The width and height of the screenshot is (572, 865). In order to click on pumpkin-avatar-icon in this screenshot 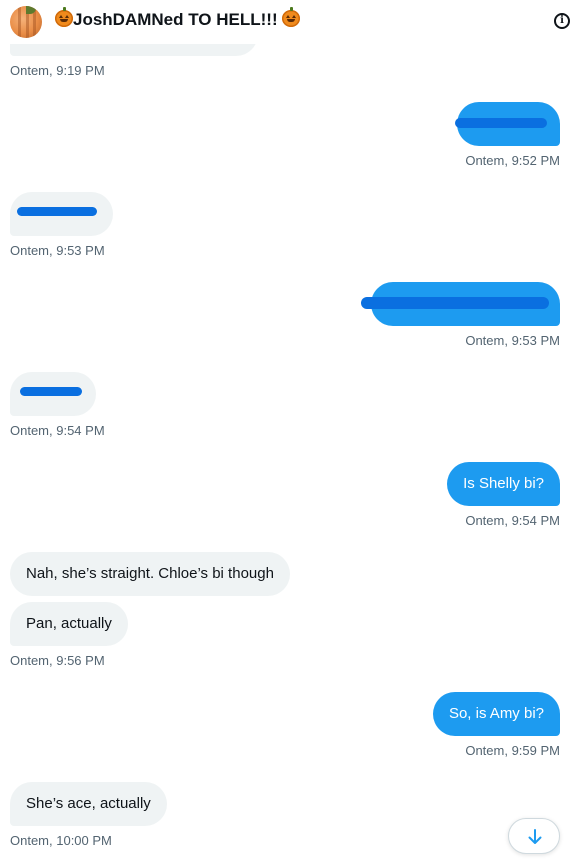, I will do `click(26, 22)`.